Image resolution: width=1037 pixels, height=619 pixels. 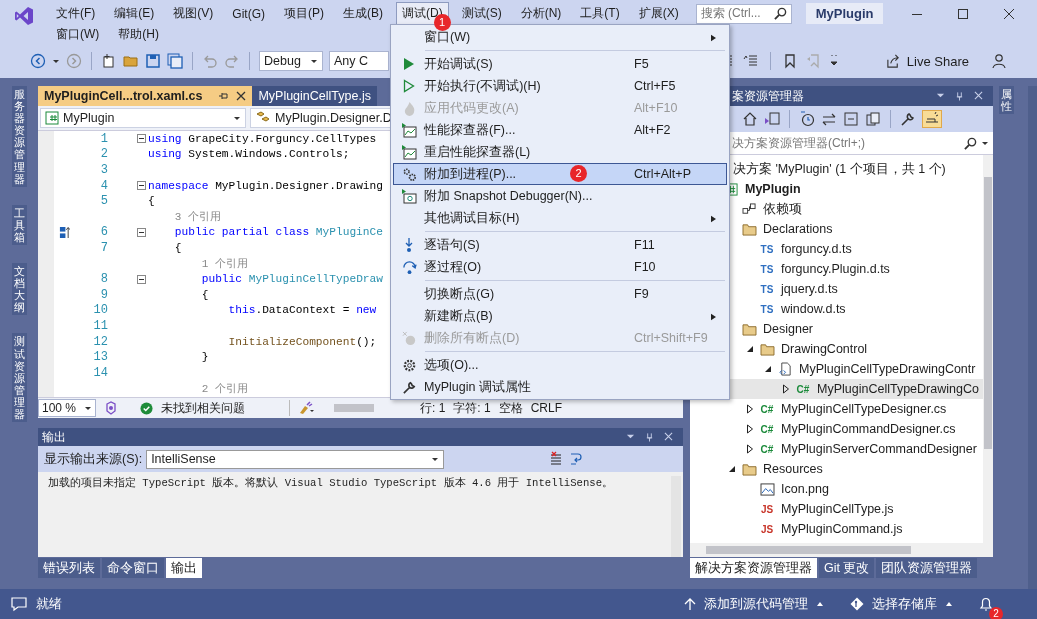 I want to click on menu-item: 逐语句(S) F11, so click(x=560, y=245).